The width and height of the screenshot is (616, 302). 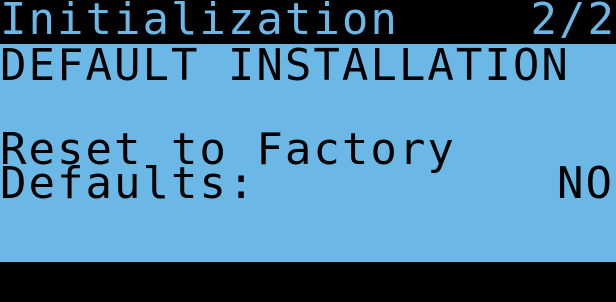 I want to click on bottom-bar, so click(x=308, y=282).